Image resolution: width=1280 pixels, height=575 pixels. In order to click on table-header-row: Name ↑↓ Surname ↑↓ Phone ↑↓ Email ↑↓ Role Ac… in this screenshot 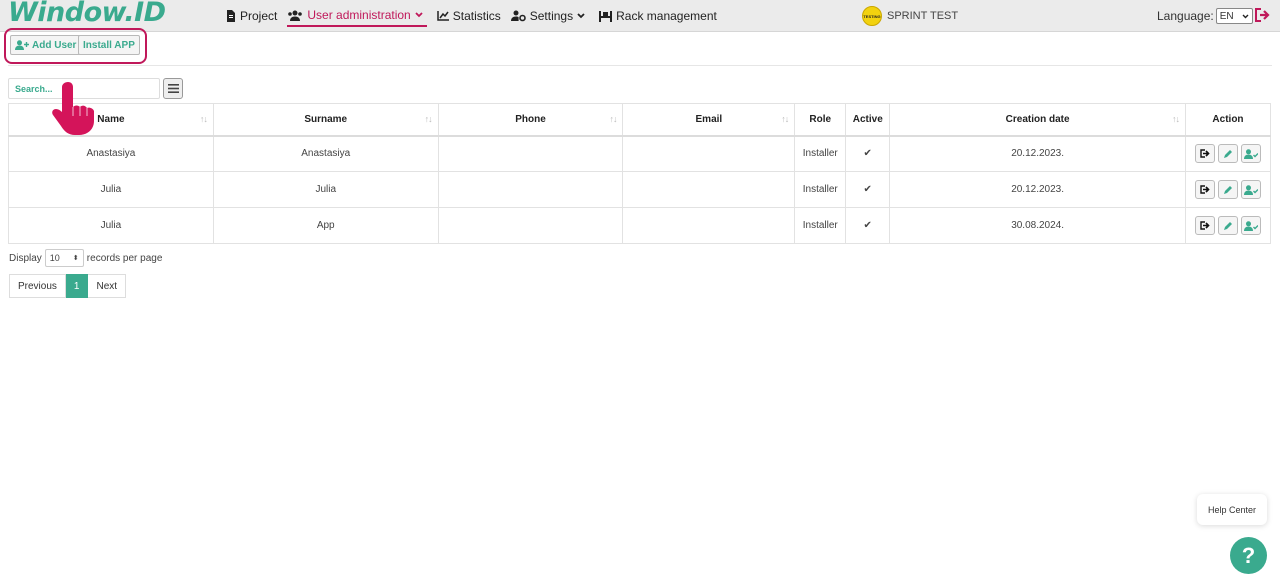, I will do `click(640, 120)`.